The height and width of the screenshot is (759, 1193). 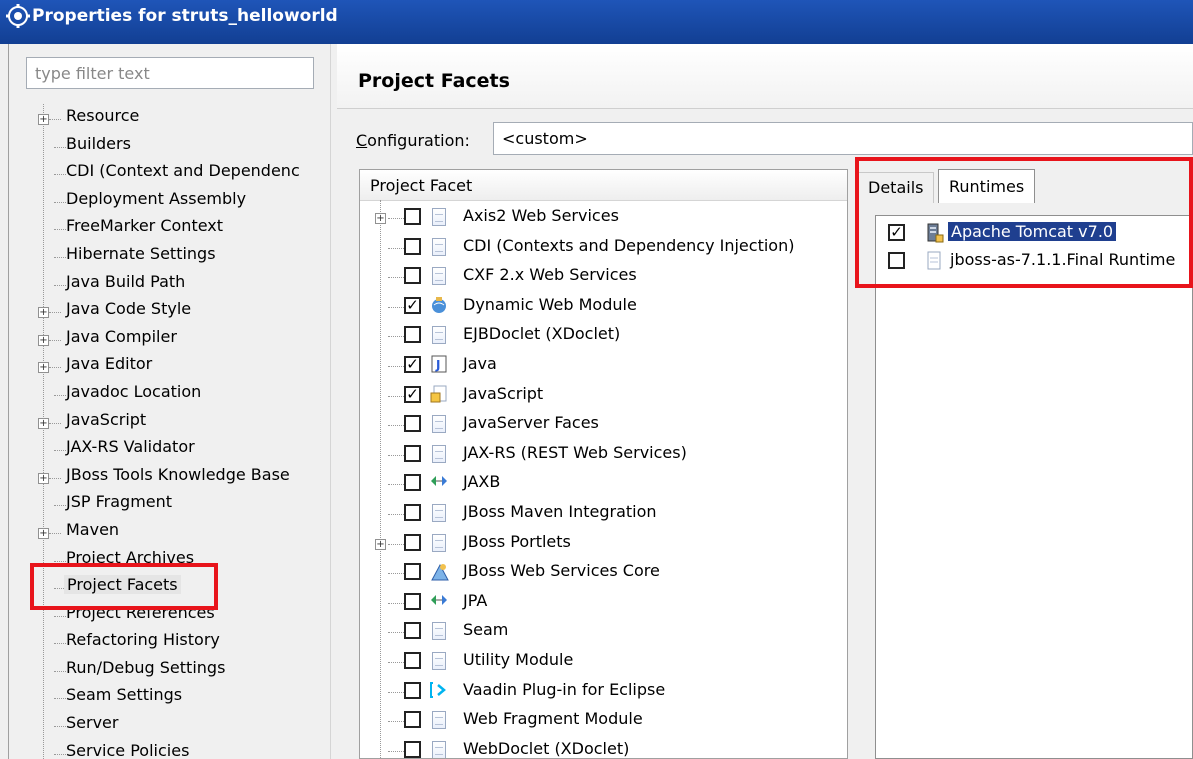 What do you see at coordinates (140, 612) in the screenshot?
I see `sidebar-item-label: Project References` at bounding box center [140, 612].